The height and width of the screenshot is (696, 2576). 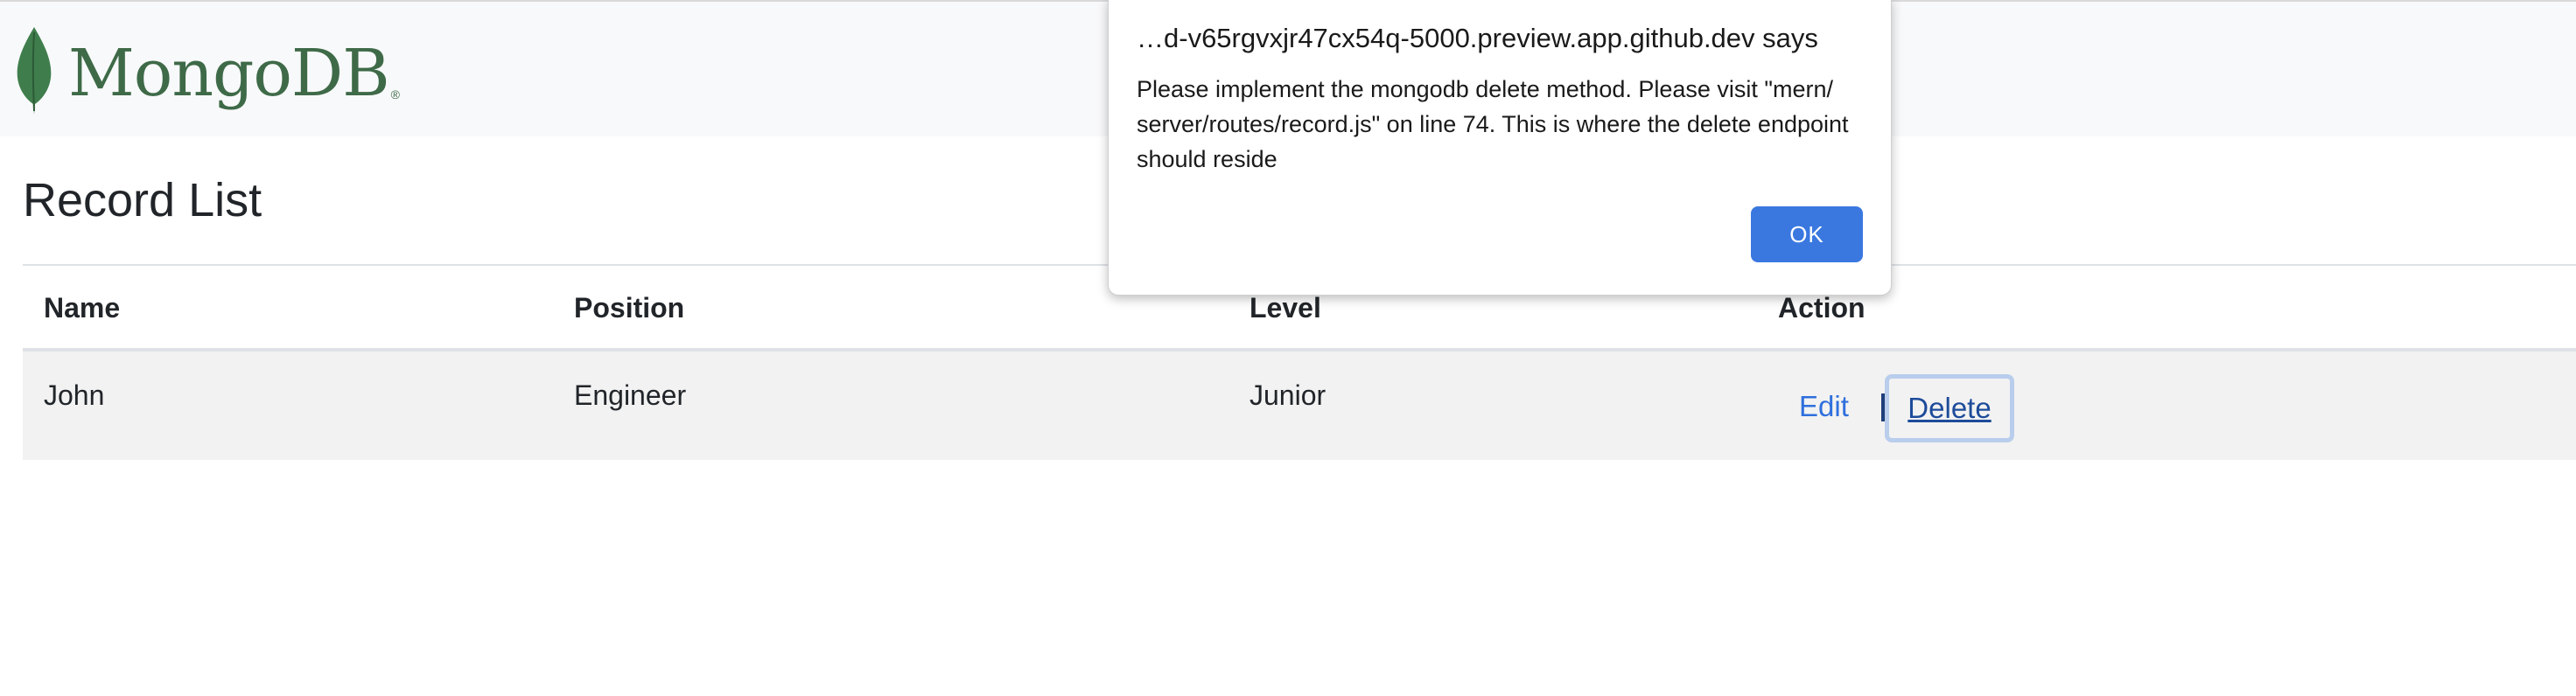 What do you see at coordinates (630, 395) in the screenshot?
I see `cell-position: Engineer` at bounding box center [630, 395].